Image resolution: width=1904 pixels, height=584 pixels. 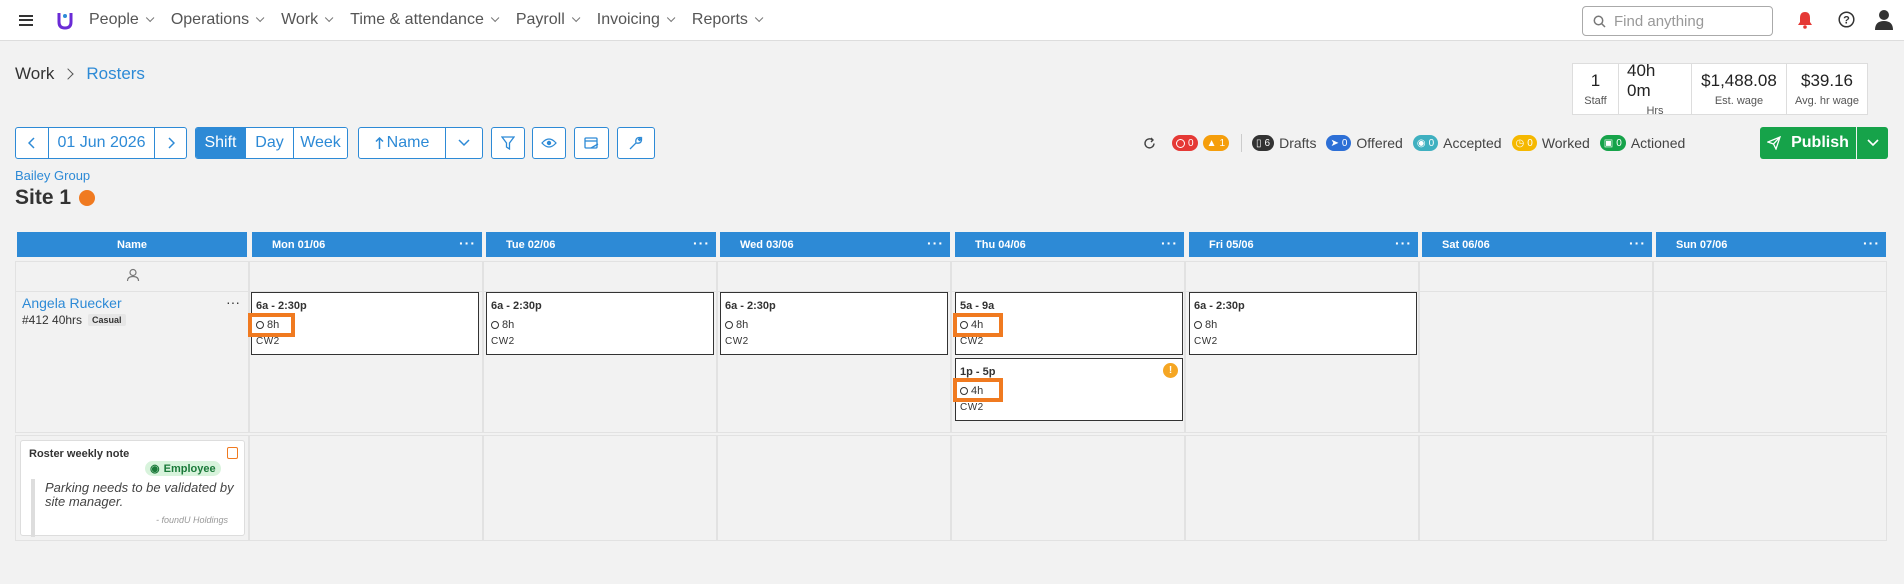 I want to click on eye-icon: ◉, so click(x=155, y=469).